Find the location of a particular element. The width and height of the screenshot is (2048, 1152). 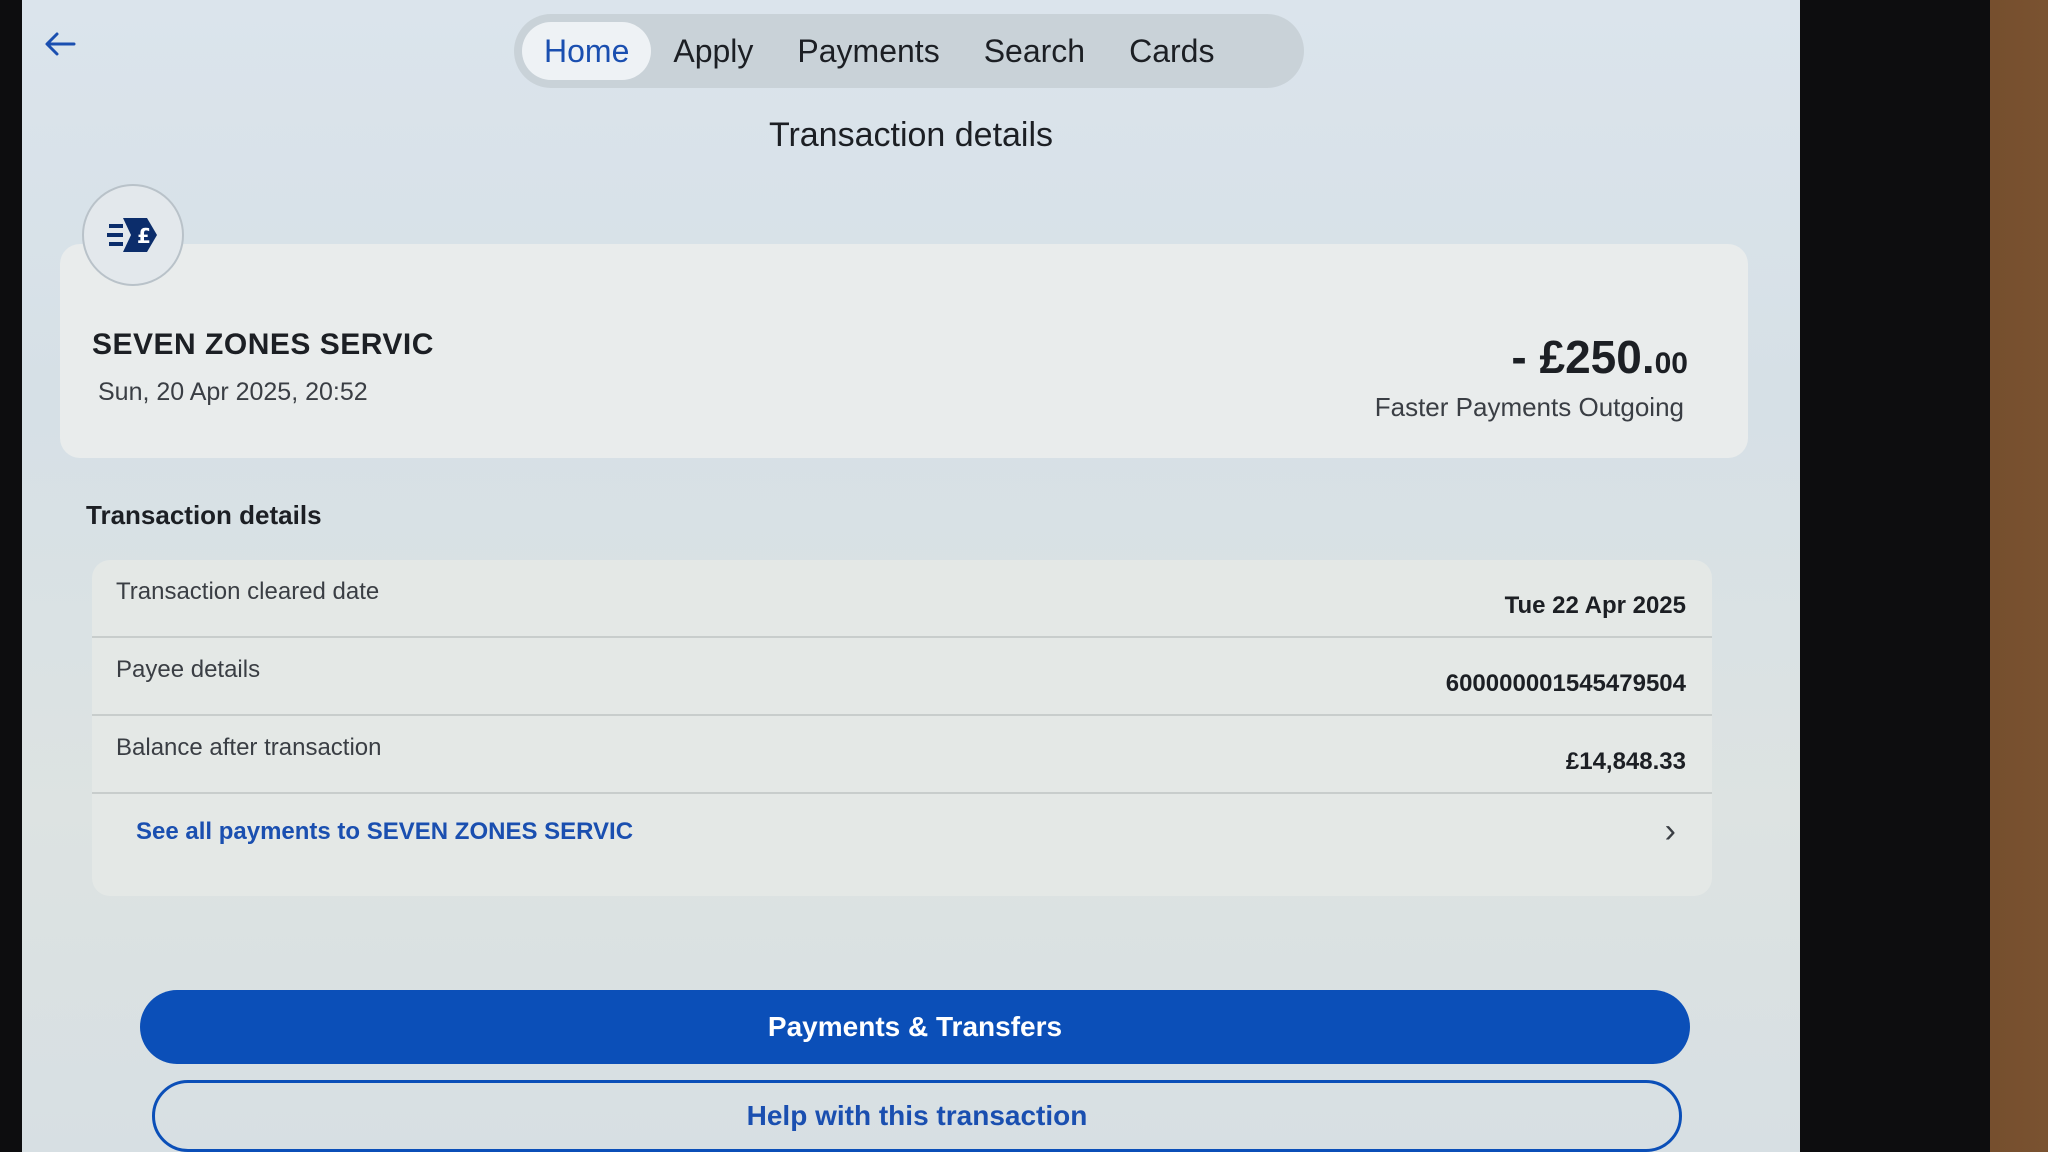

detail-label: Transaction cleared date is located at coordinates (248, 591).